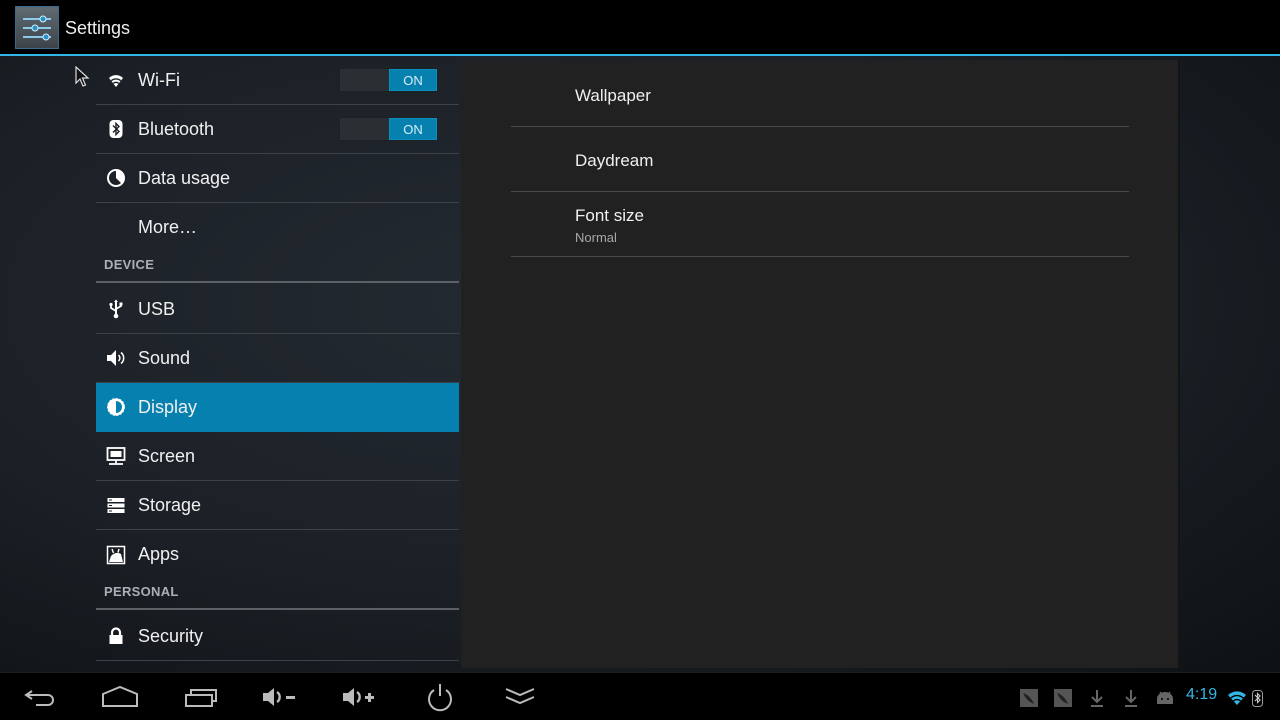  Describe the element at coordinates (277, 456) in the screenshot. I see `header-item-screen: Screen` at that location.